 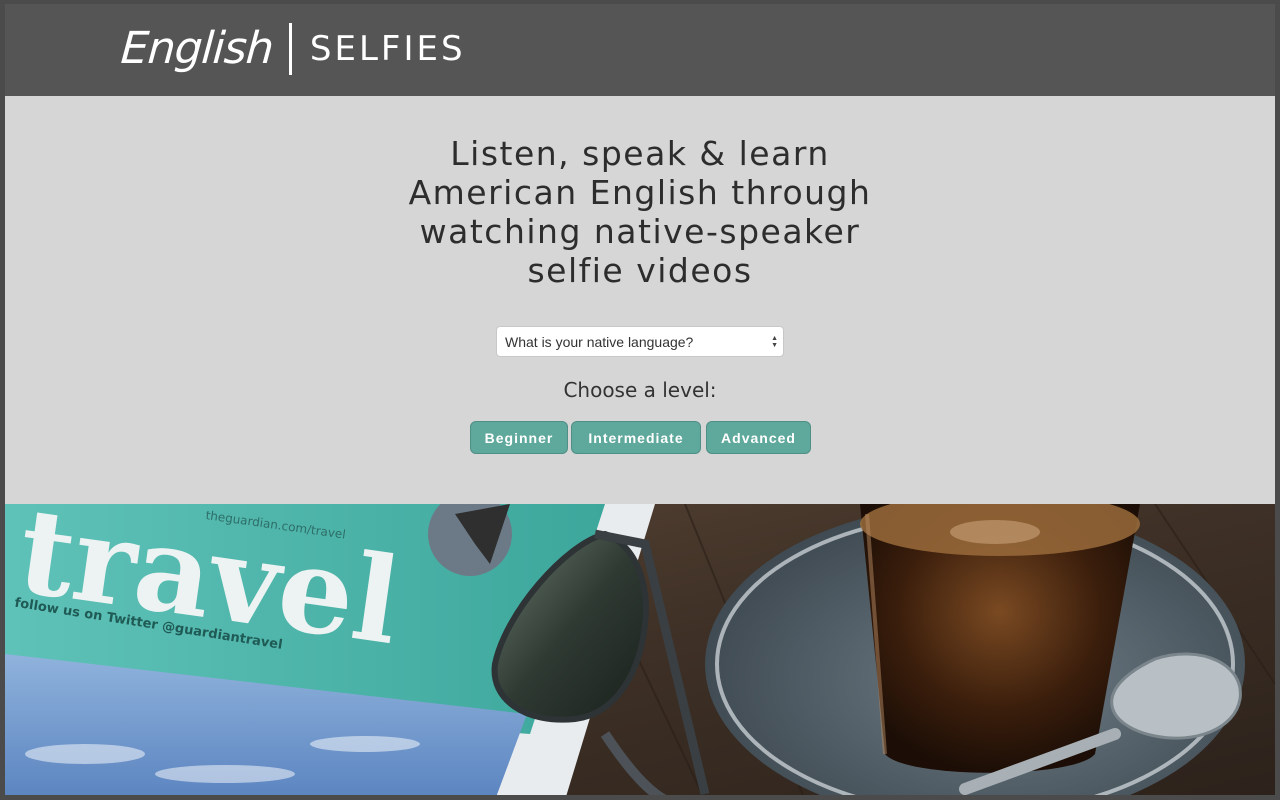 I want to click on headline-line: Listen, speak & learn, so click(x=640, y=153).